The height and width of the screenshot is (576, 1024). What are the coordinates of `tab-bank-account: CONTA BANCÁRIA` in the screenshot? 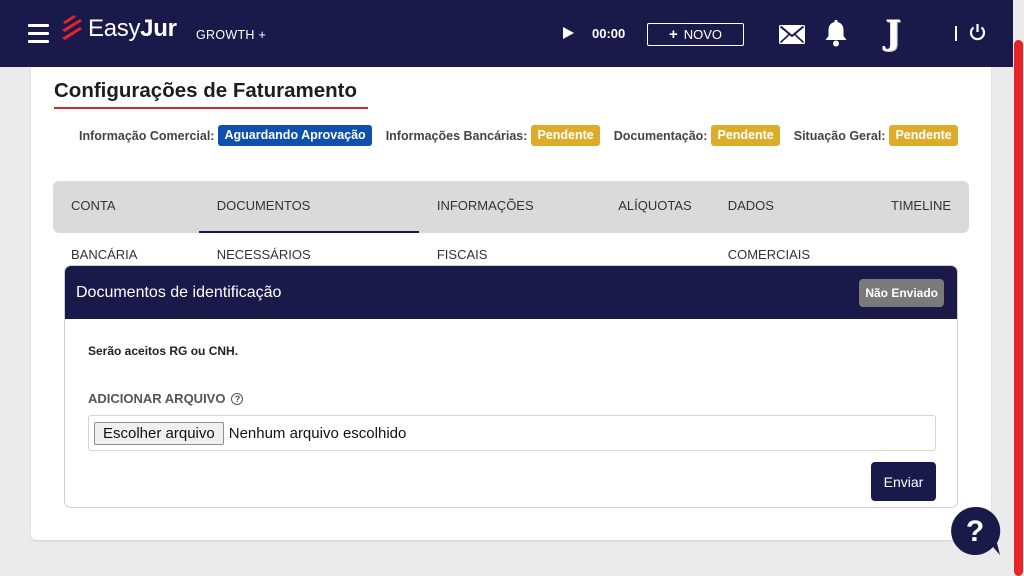 It's located at (126, 221).